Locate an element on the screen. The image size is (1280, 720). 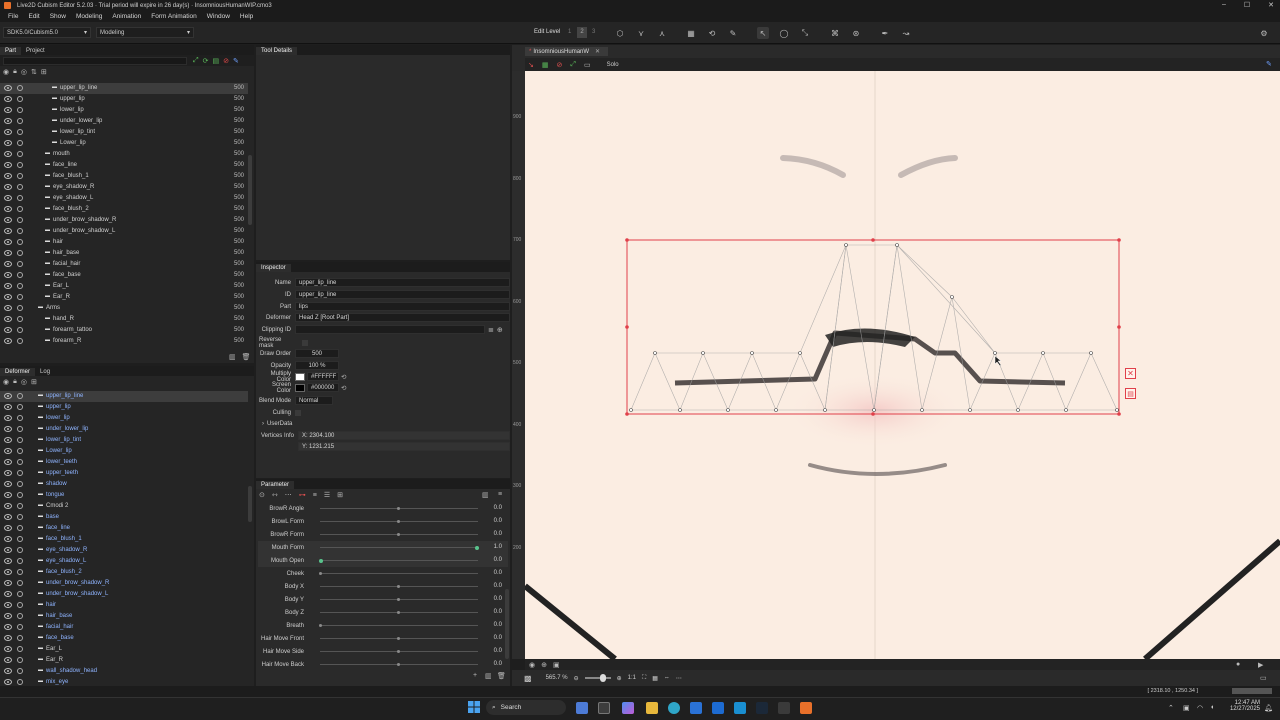
parameter-row: Breath 0.0 is located at coordinates (383, 625).